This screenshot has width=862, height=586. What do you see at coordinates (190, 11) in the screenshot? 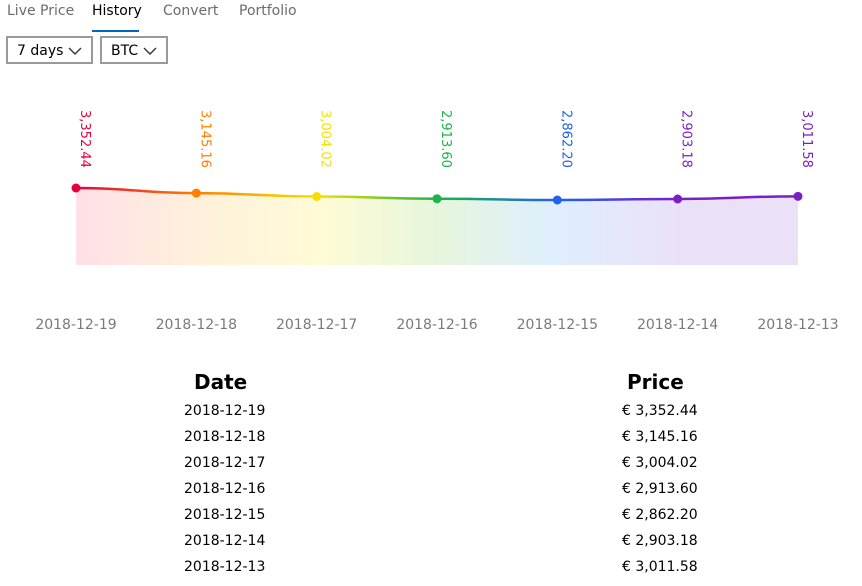
I see `tab-convert: Convert` at bounding box center [190, 11].